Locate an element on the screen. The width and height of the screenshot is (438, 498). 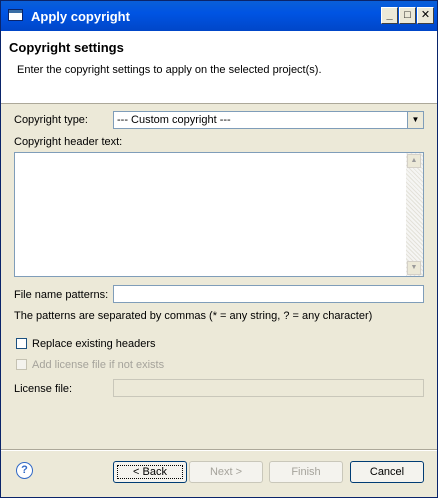
file-patterns-label: File name patterns: is located at coordinates (61, 295).